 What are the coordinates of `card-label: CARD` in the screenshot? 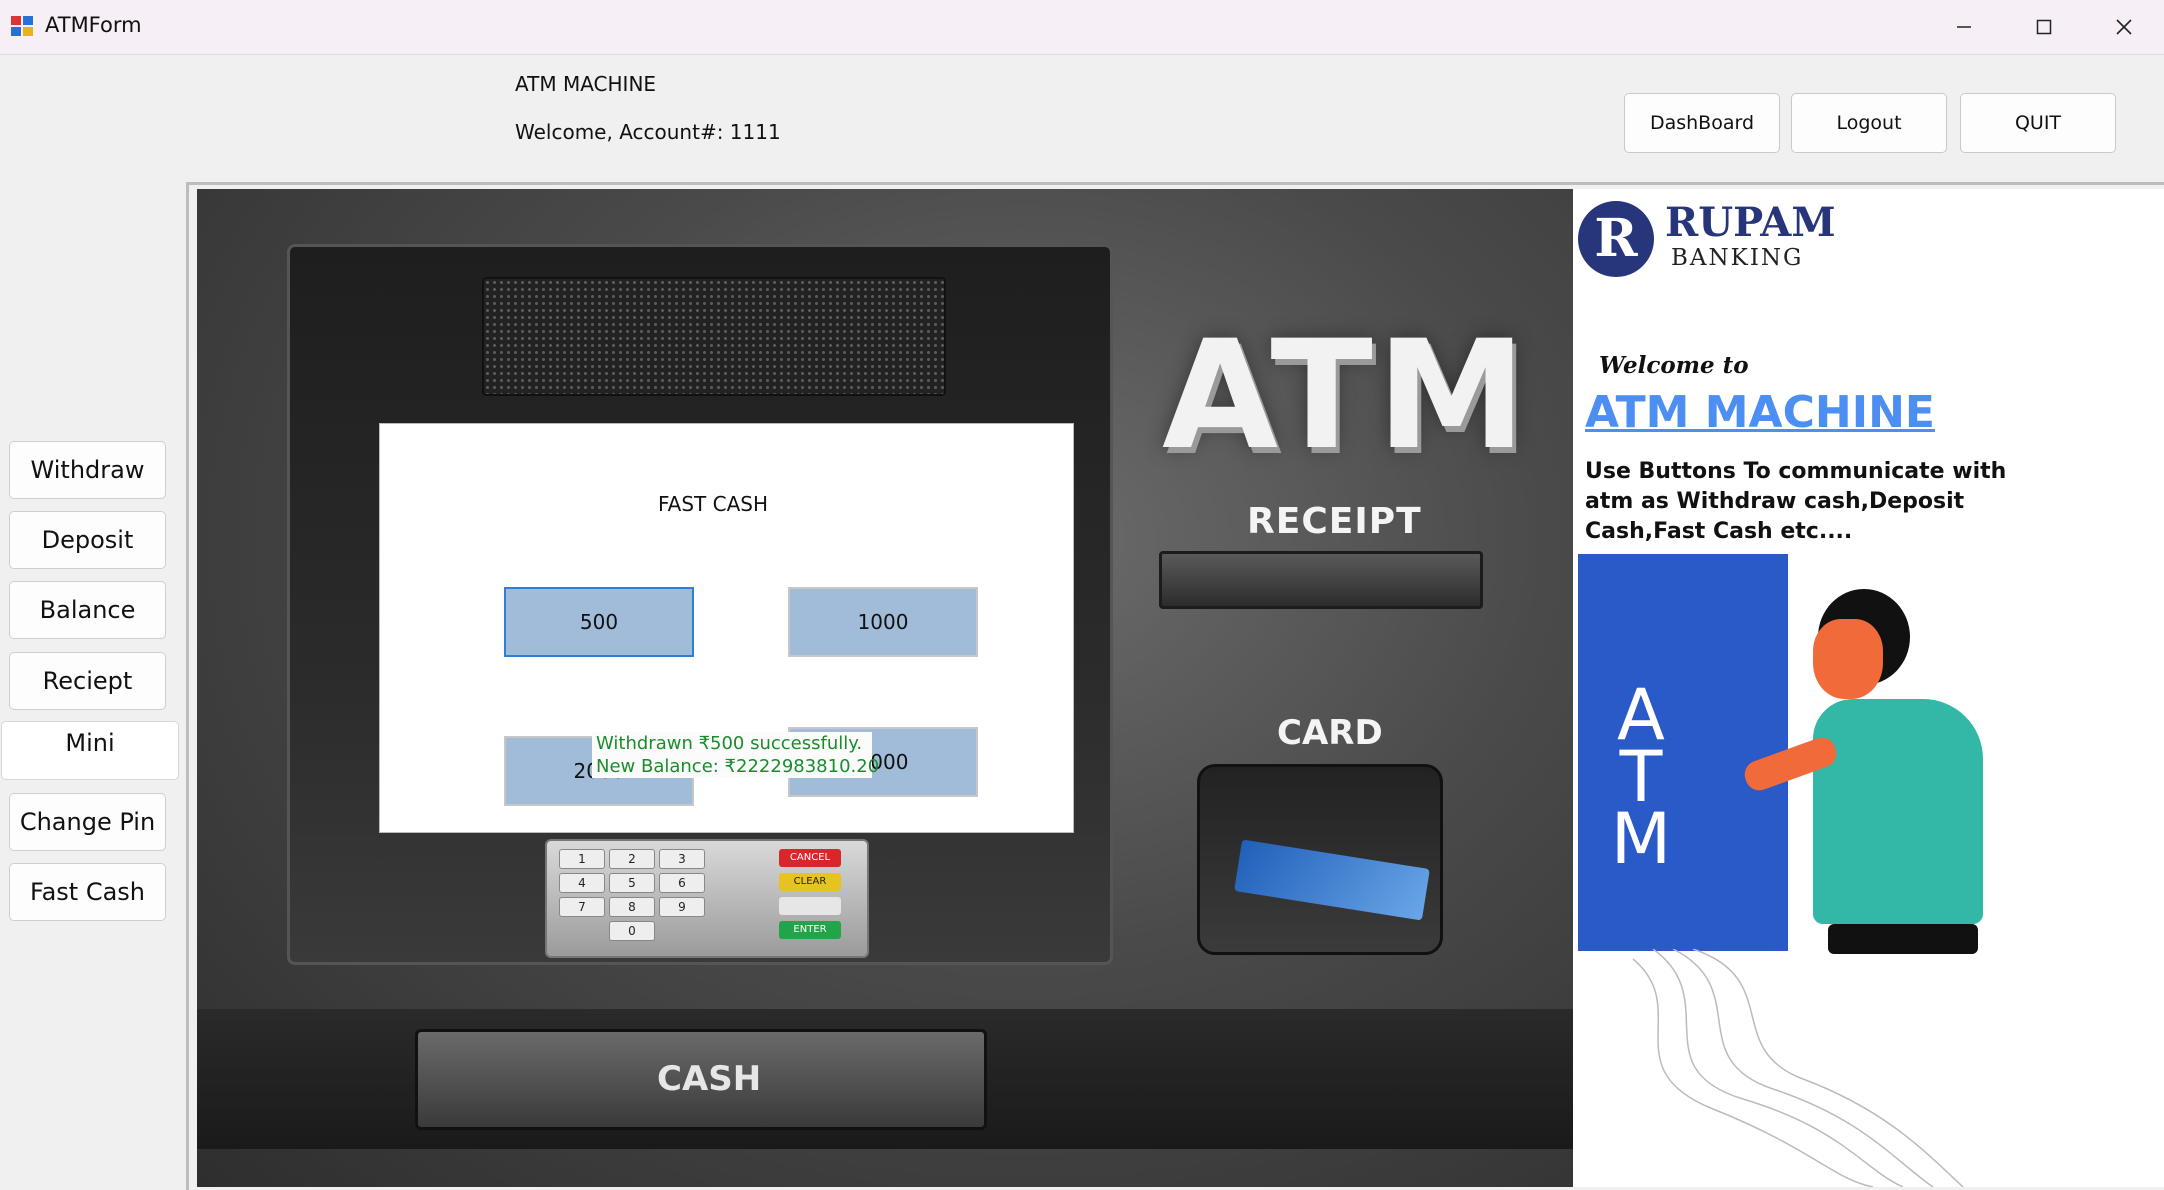 It's located at (1330, 733).